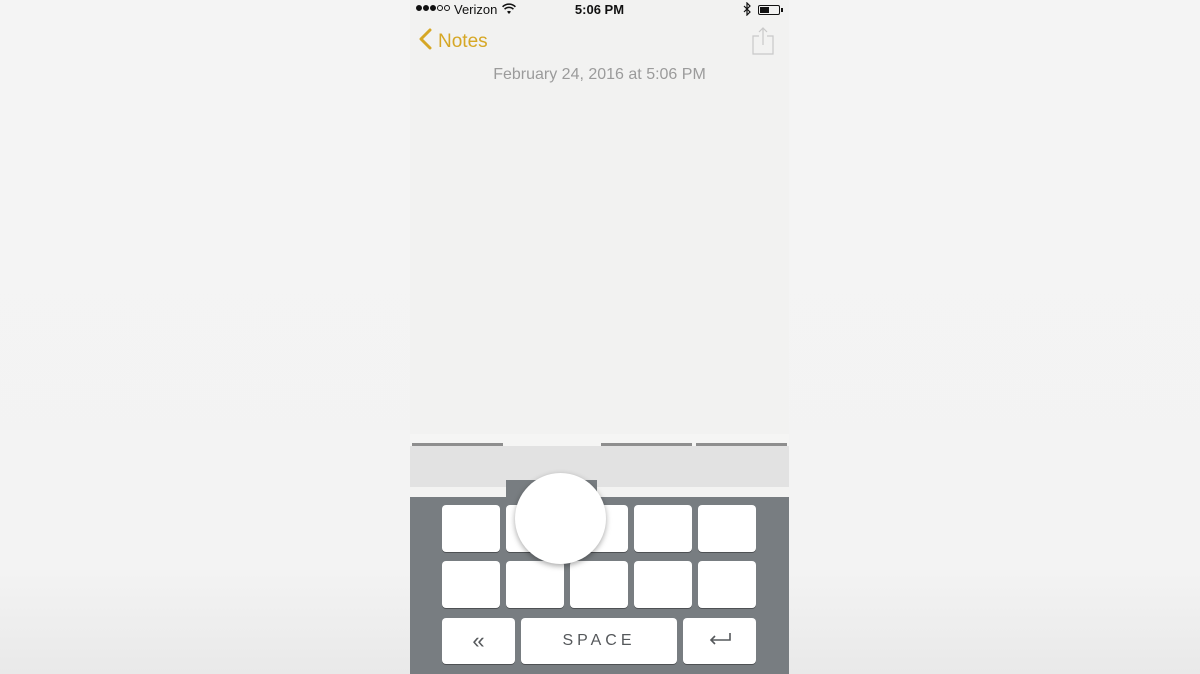  I want to click on back-button: Notes, so click(453, 42).